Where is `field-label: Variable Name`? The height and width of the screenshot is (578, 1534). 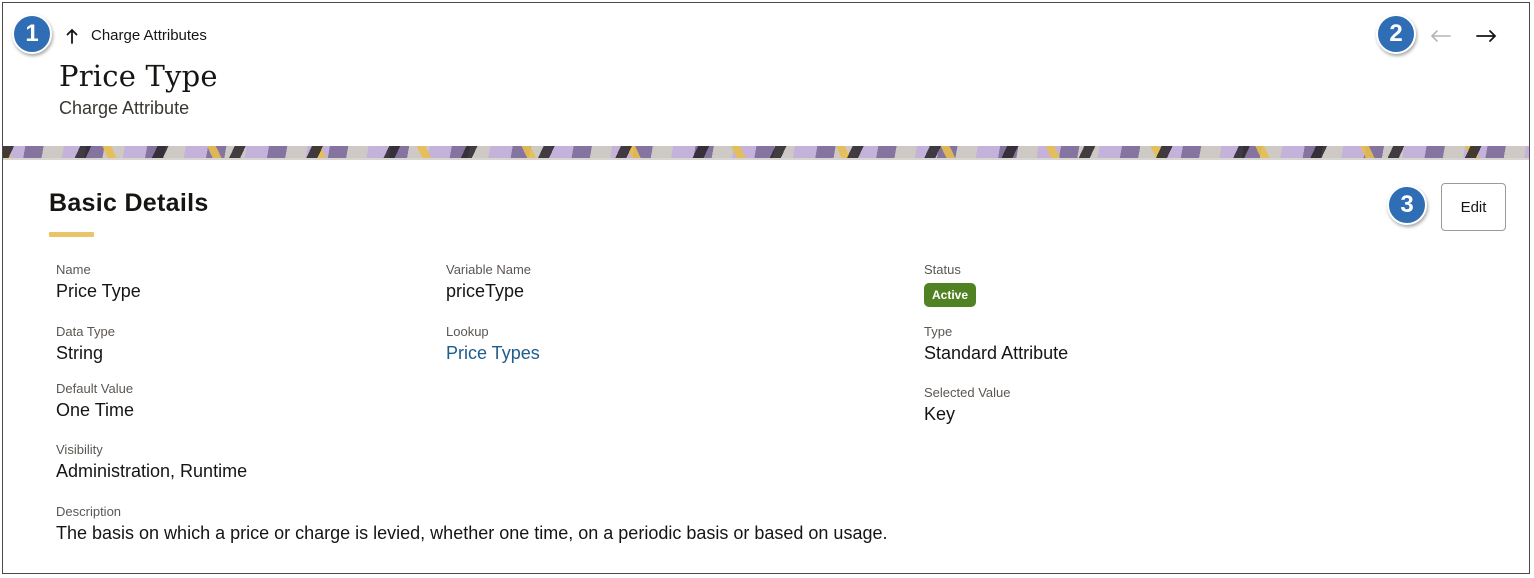
field-label: Variable Name is located at coordinates (489, 269).